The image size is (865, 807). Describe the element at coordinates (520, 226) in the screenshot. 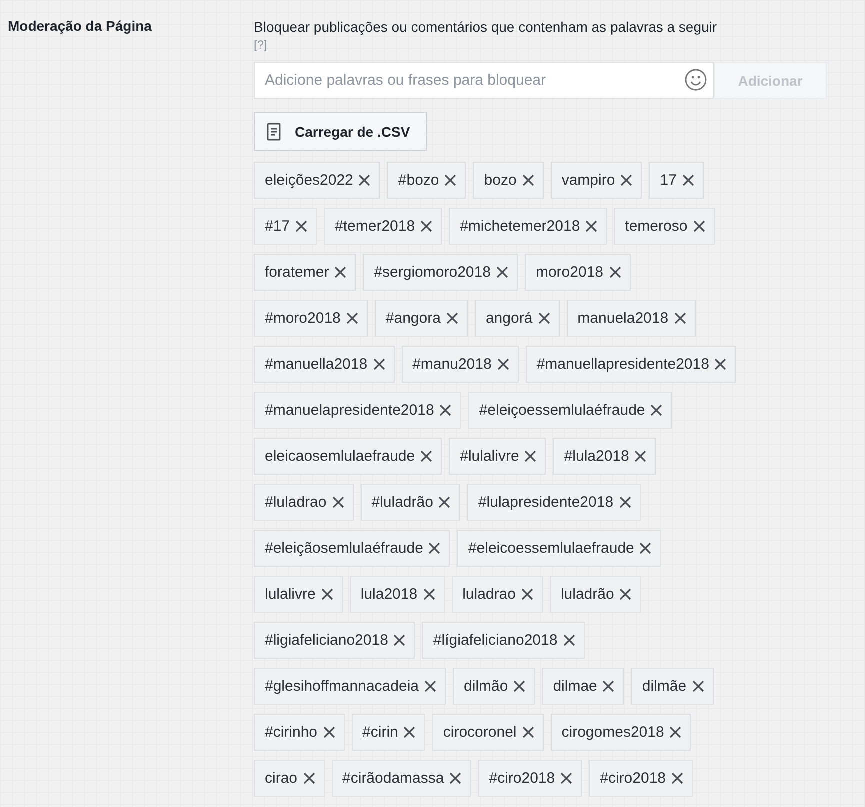

I see `tag-text: #michetemer2018` at that location.